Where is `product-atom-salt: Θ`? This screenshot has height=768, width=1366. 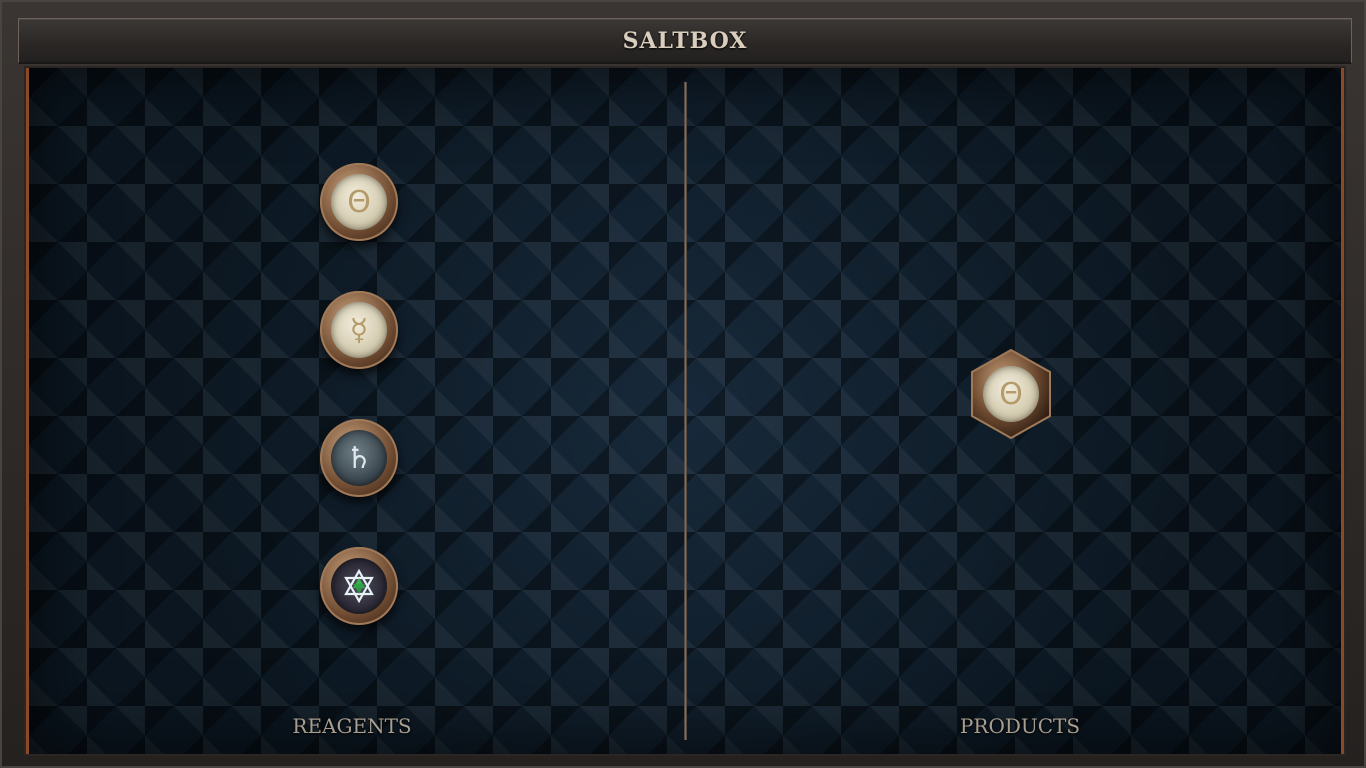
product-atom-salt: Θ is located at coordinates (1011, 394).